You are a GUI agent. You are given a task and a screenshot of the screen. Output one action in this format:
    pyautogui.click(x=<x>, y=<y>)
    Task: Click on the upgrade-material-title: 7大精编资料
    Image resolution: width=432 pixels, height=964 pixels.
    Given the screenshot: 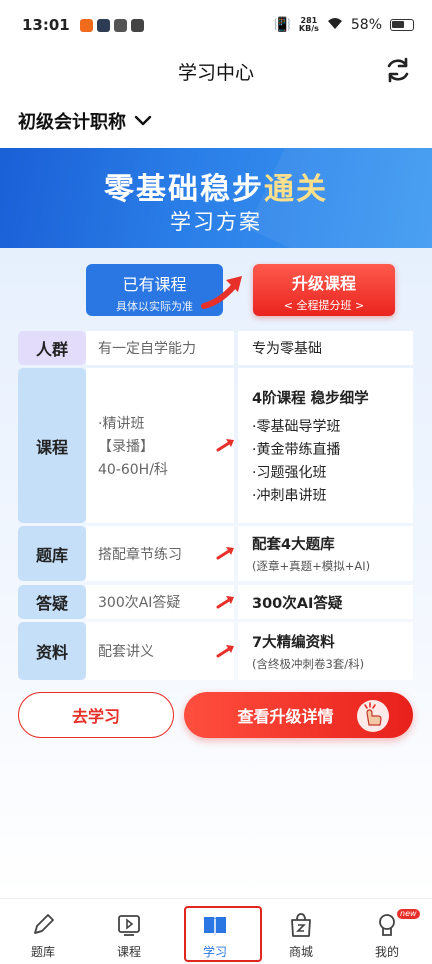 What is the action you would take?
    pyautogui.click(x=293, y=642)
    